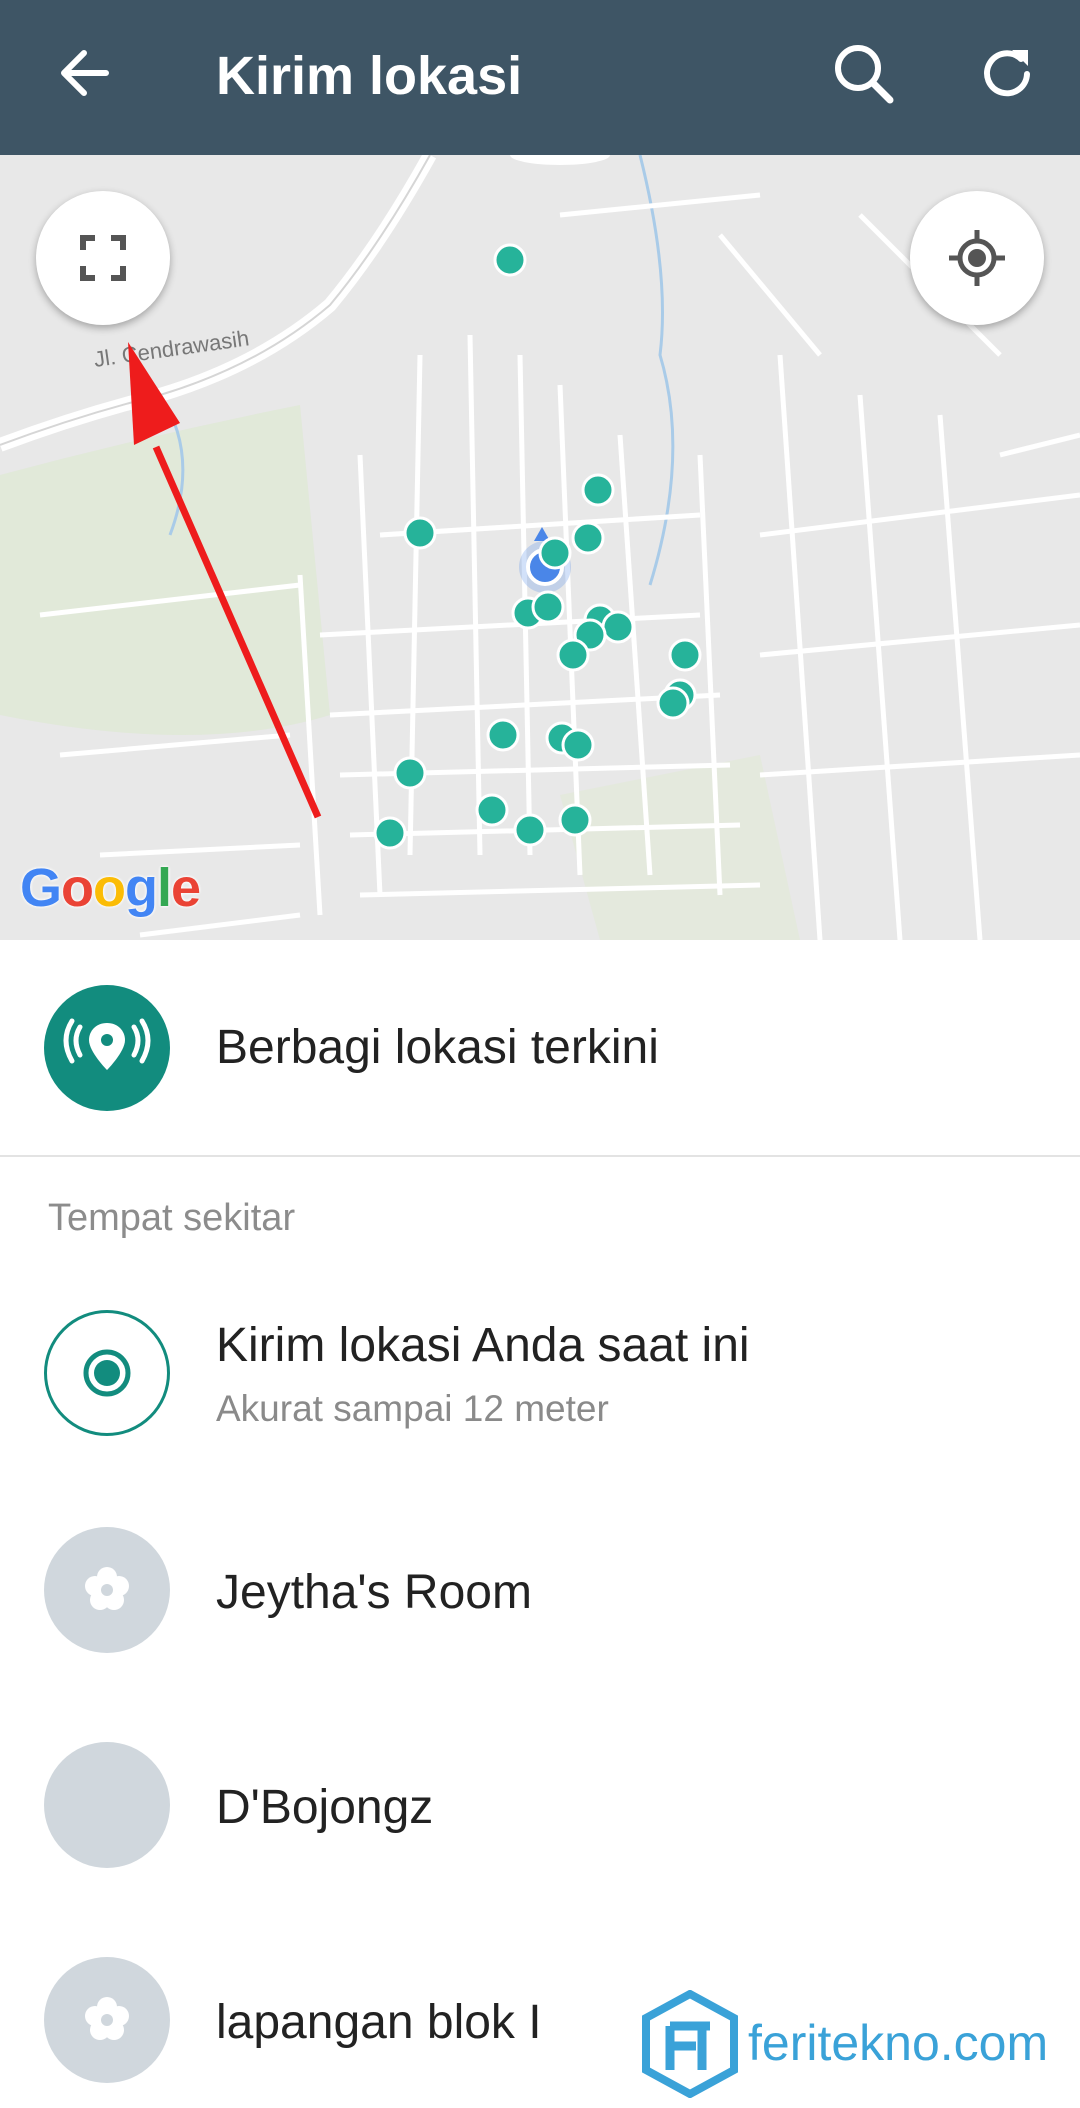 The height and width of the screenshot is (2108, 1080). I want to click on my-location-button, so click(977, 258).